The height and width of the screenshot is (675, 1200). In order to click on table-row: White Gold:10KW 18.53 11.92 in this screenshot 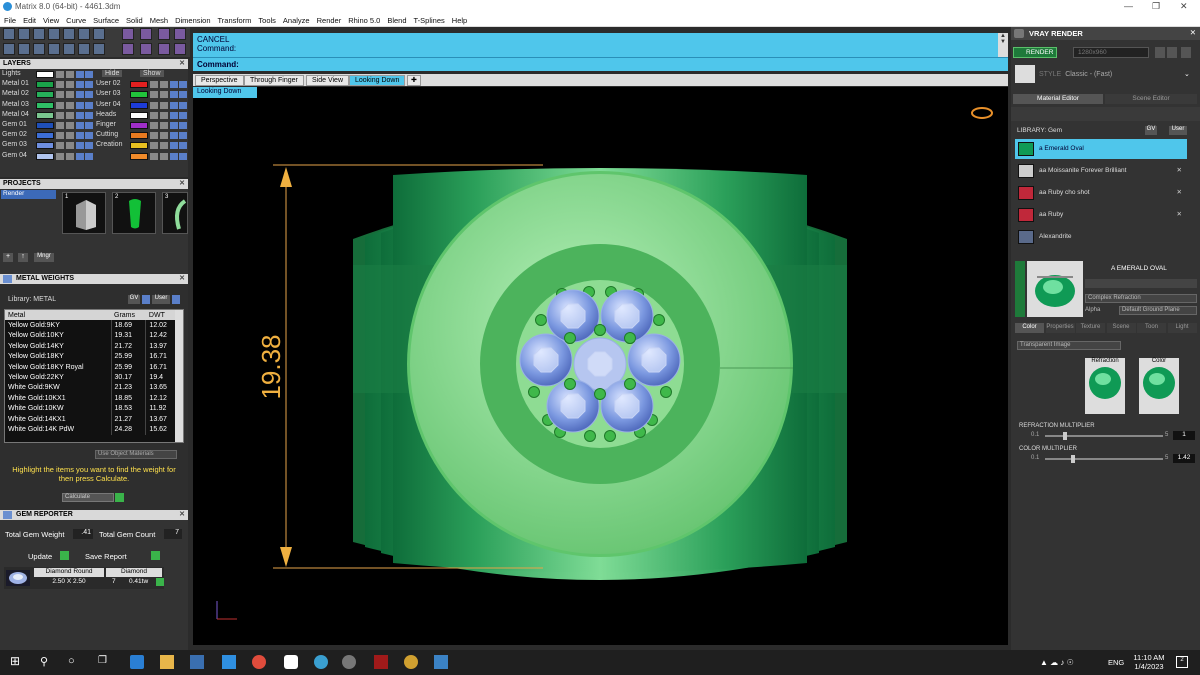, I will do `click(91, 408)`.